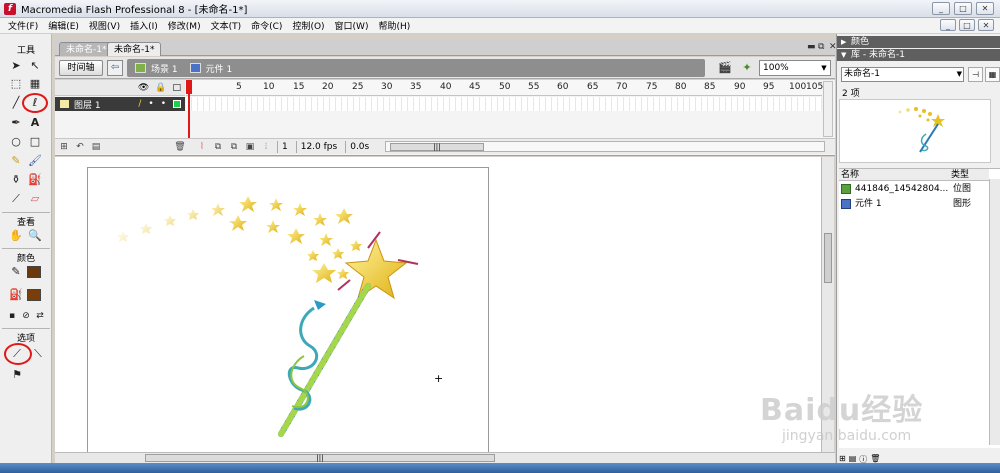  What do you see at coordinates (16, 66) in the screenshot?
I see `selection-tool-icon: ➤` at bounding box center [16, 66].